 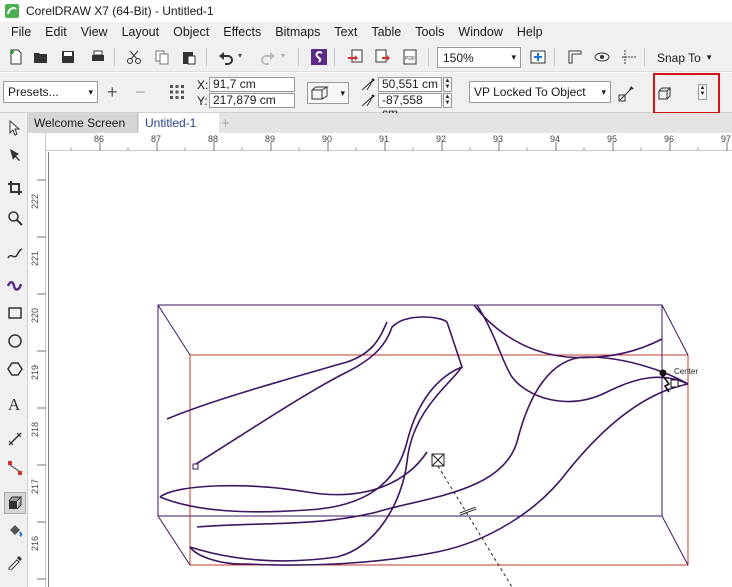 I want to click on text-tool-icon: A, so click(x=15, y=404).